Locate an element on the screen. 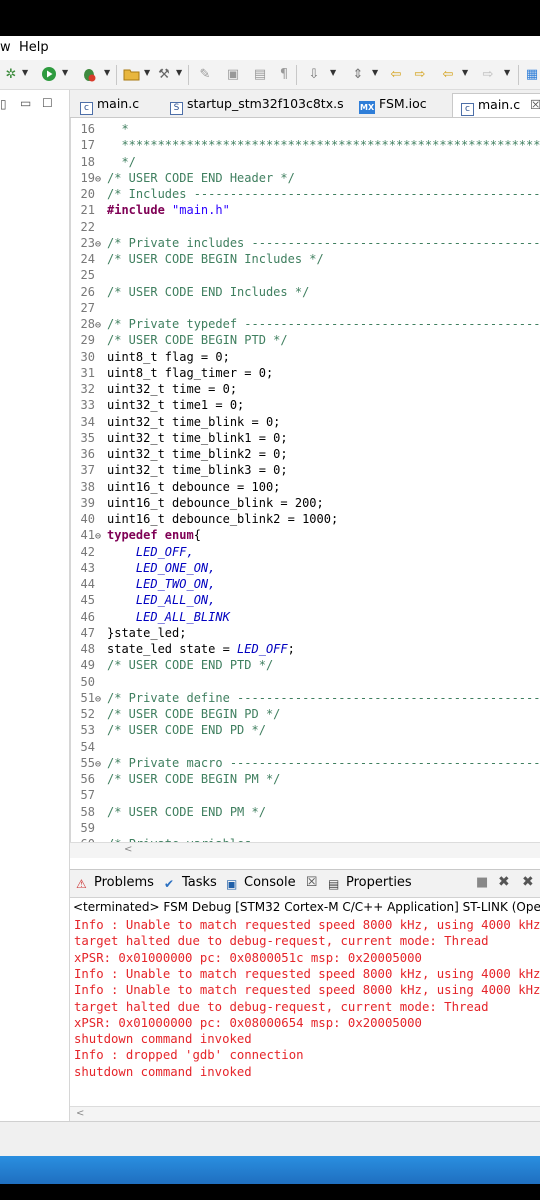 Image resolution: width=540 pixels, height=1200 pixels. code-line: 53 /* USER CODE END PD */ is located at coordinates (305, 730).